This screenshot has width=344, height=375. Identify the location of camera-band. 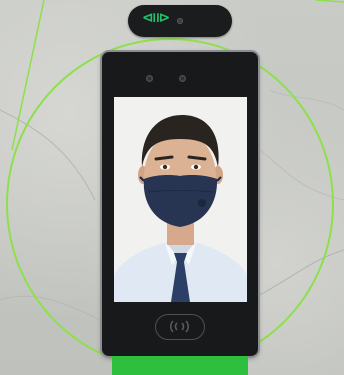
(166, 79).